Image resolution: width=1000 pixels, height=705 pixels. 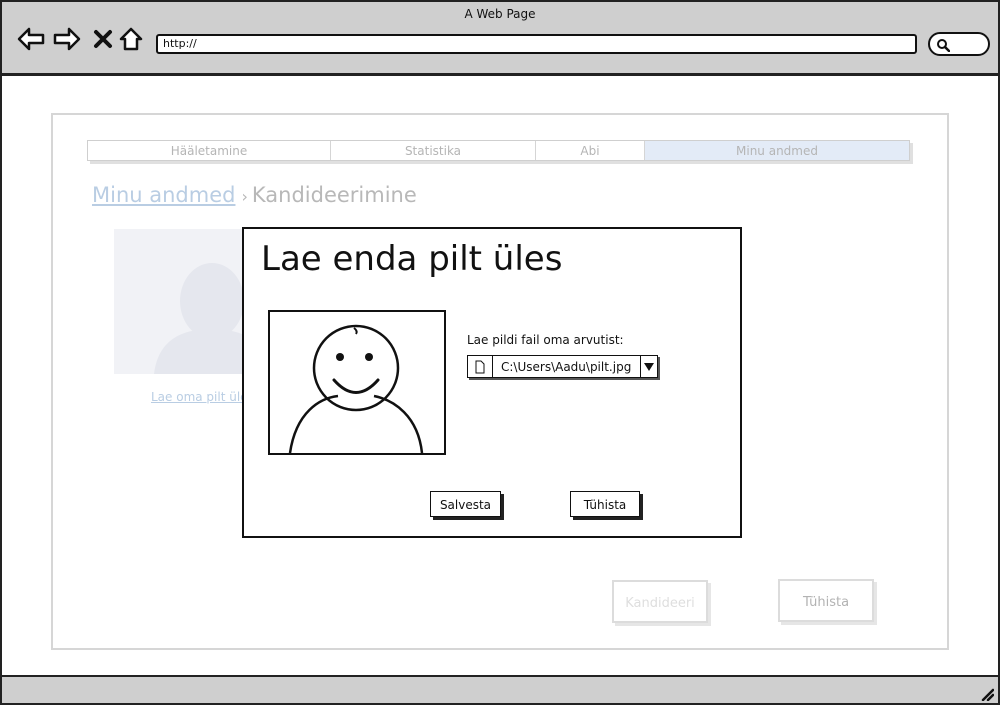 I want to click on breadcrumb-link-minu-andmed: Minu andmed, so click(x=163, y=195).